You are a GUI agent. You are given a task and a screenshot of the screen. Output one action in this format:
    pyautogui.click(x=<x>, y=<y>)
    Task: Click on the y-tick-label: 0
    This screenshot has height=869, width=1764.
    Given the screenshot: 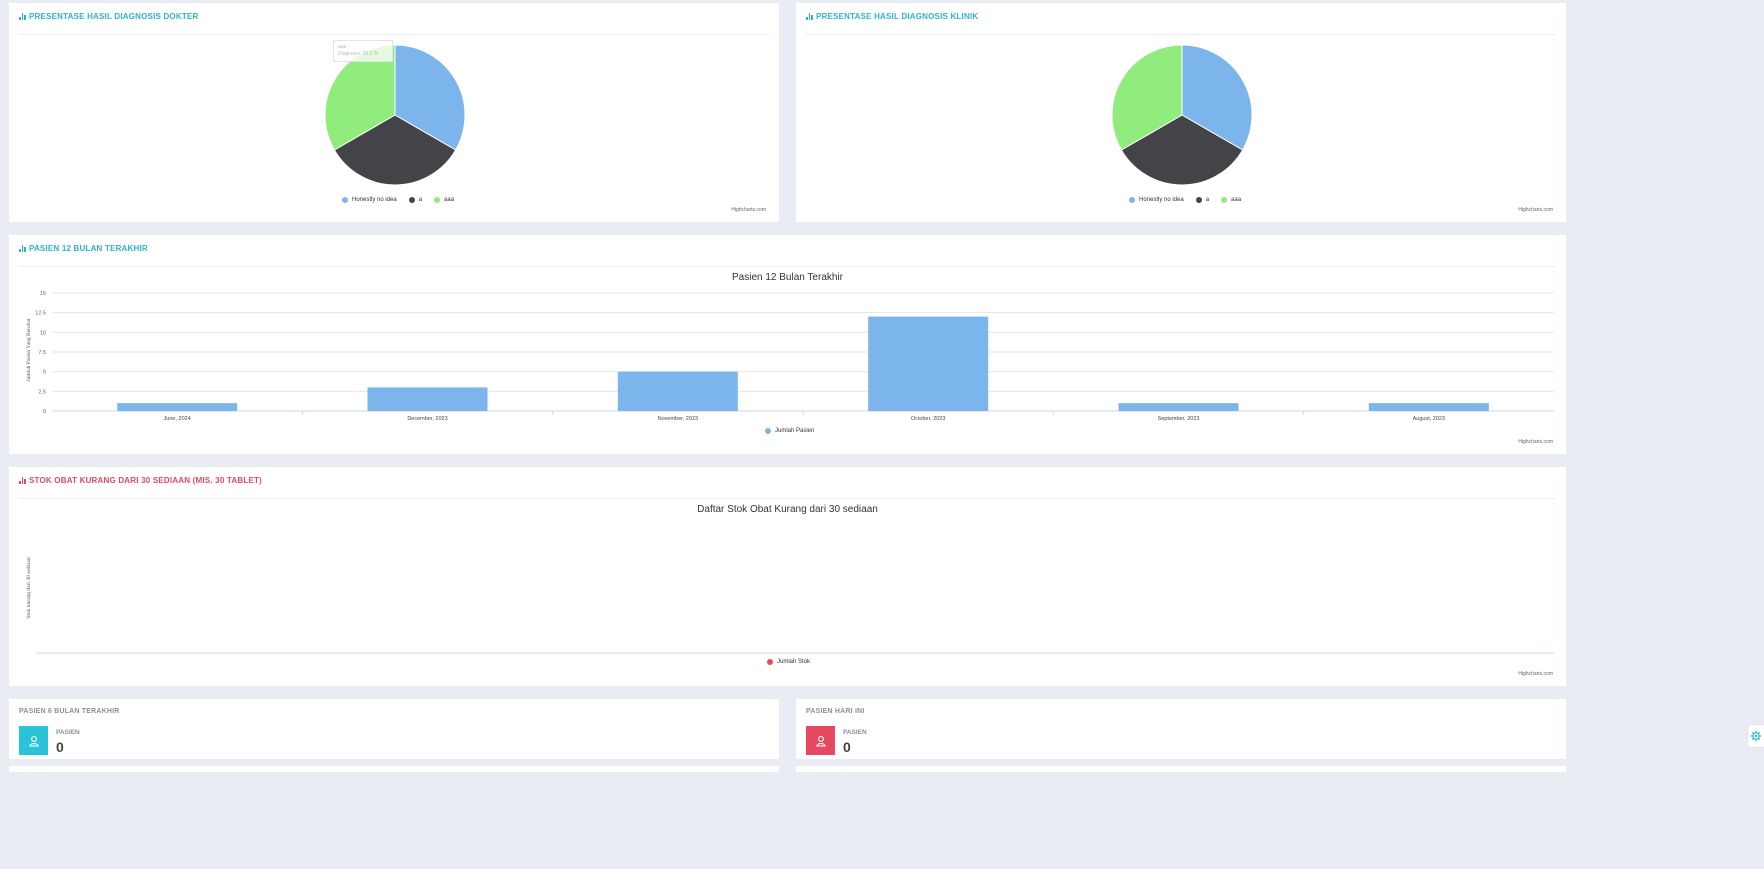 What is the action you would take?
    pyautogui.click(x=44, y=412)
    